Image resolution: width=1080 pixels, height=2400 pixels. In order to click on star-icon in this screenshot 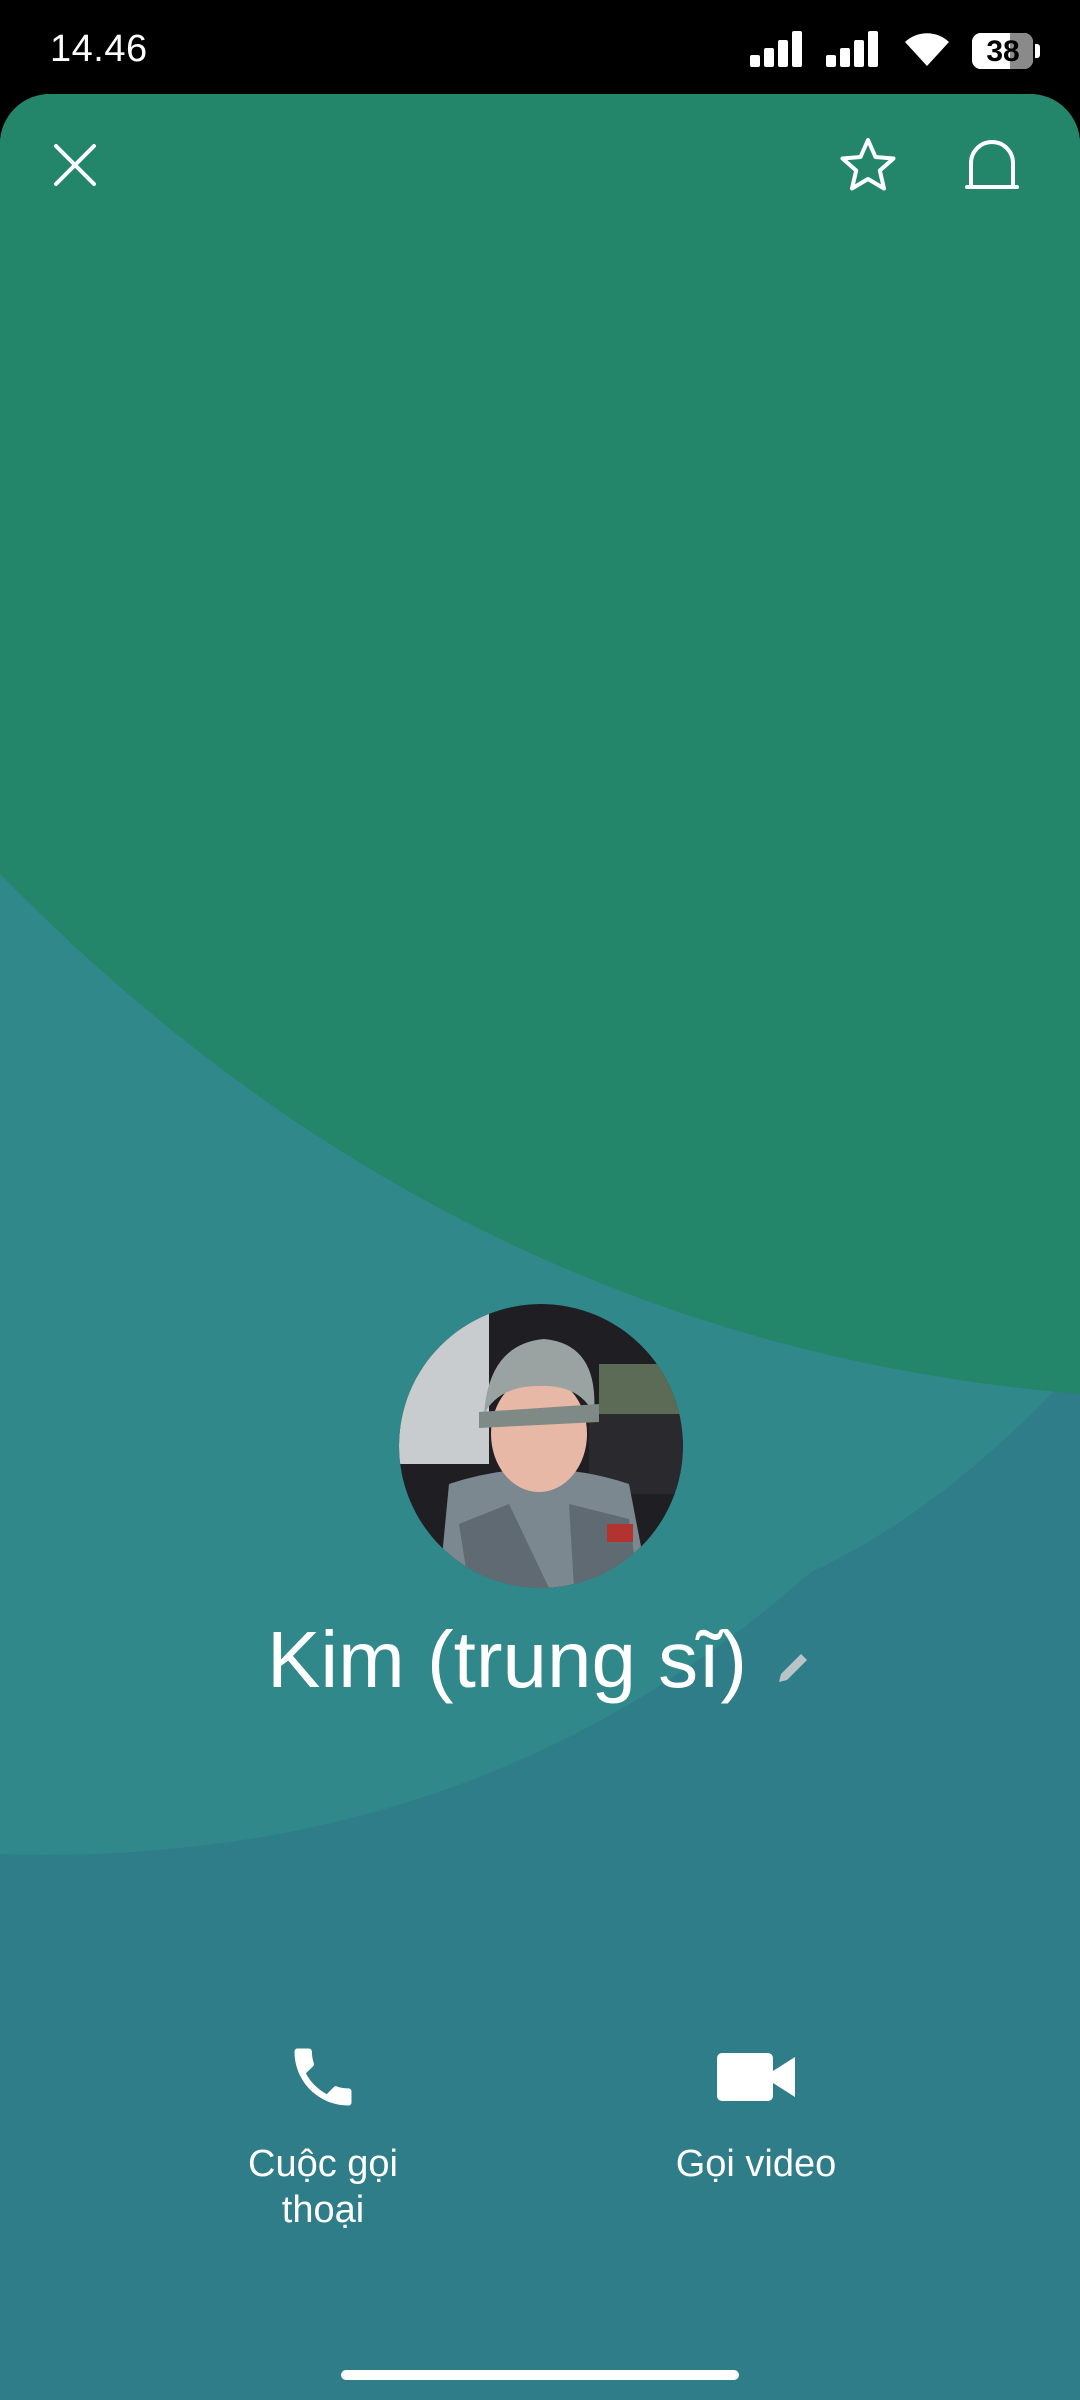, I will do `click(868, 167)`.